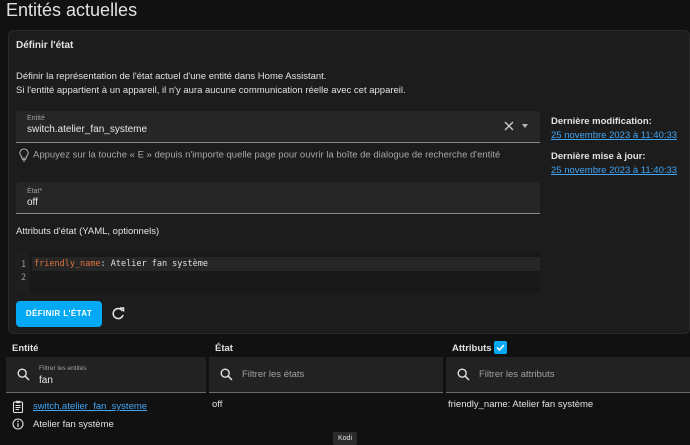 This screenshot has height=445, width=690. I want to click on line-number: 2, so click(24, 278).